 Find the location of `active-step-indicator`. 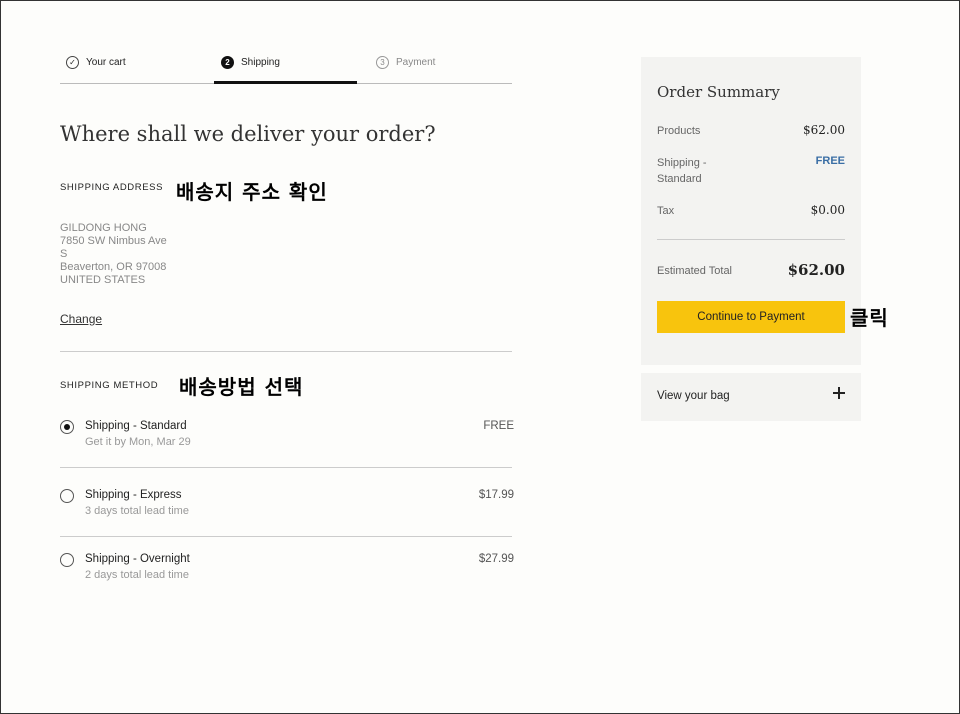

active-step-indicator is located at coordinates (285, 82).